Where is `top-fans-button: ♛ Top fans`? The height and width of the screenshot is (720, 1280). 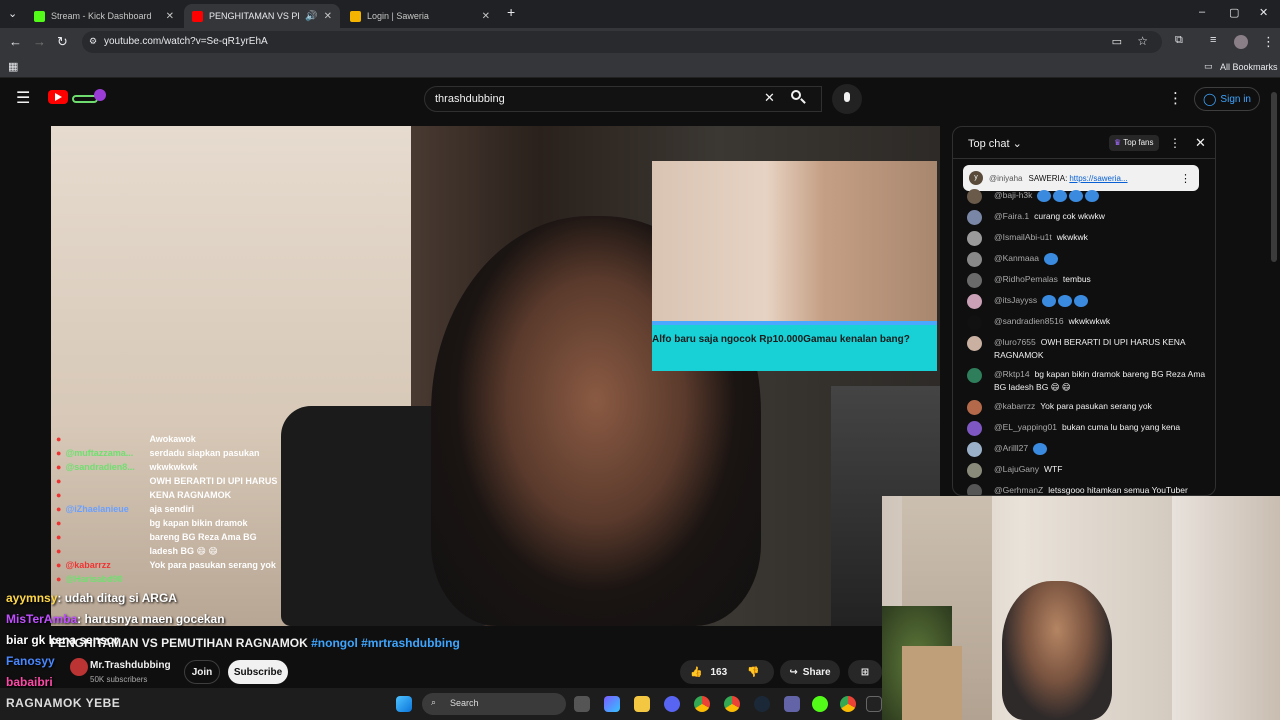 top-fans-button: ♛ Top fans is located at coordinates (1134, 143).